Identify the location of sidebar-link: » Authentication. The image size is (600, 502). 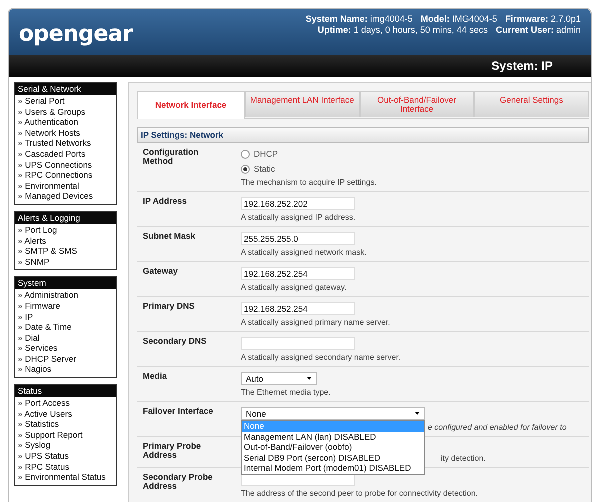
(67, 122).